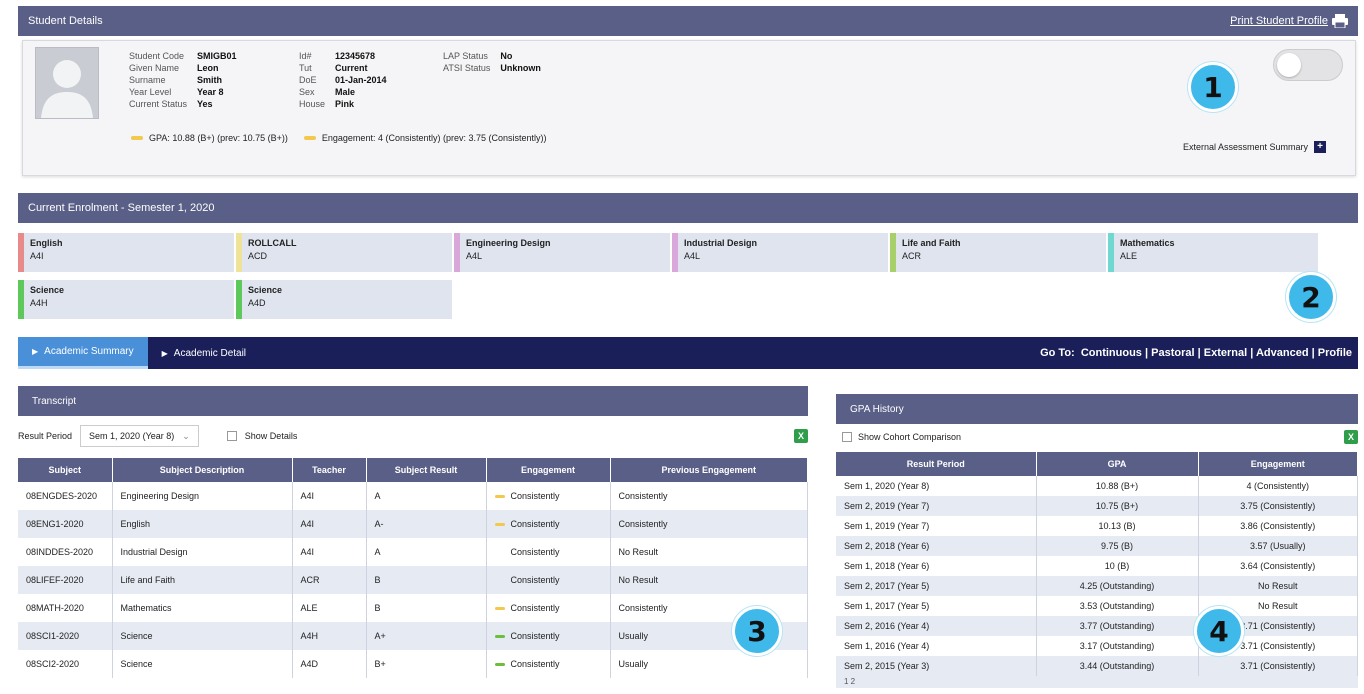 The width and height of the screenshot is (1364, 694). Describe the element at coordinates (202, 470) in the screenshot. I see `col-subject-description: Subject Description` at that location.